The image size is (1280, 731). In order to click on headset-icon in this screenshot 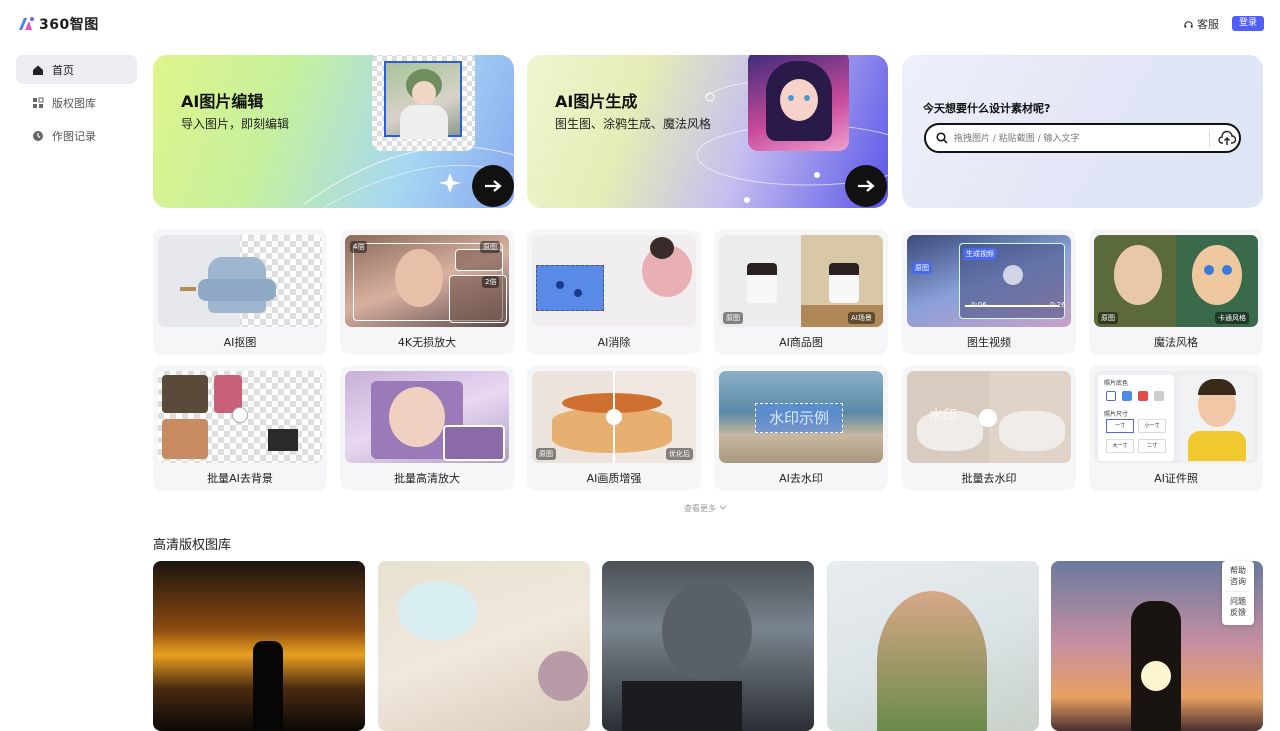, I will do `click(1188, 24)`.